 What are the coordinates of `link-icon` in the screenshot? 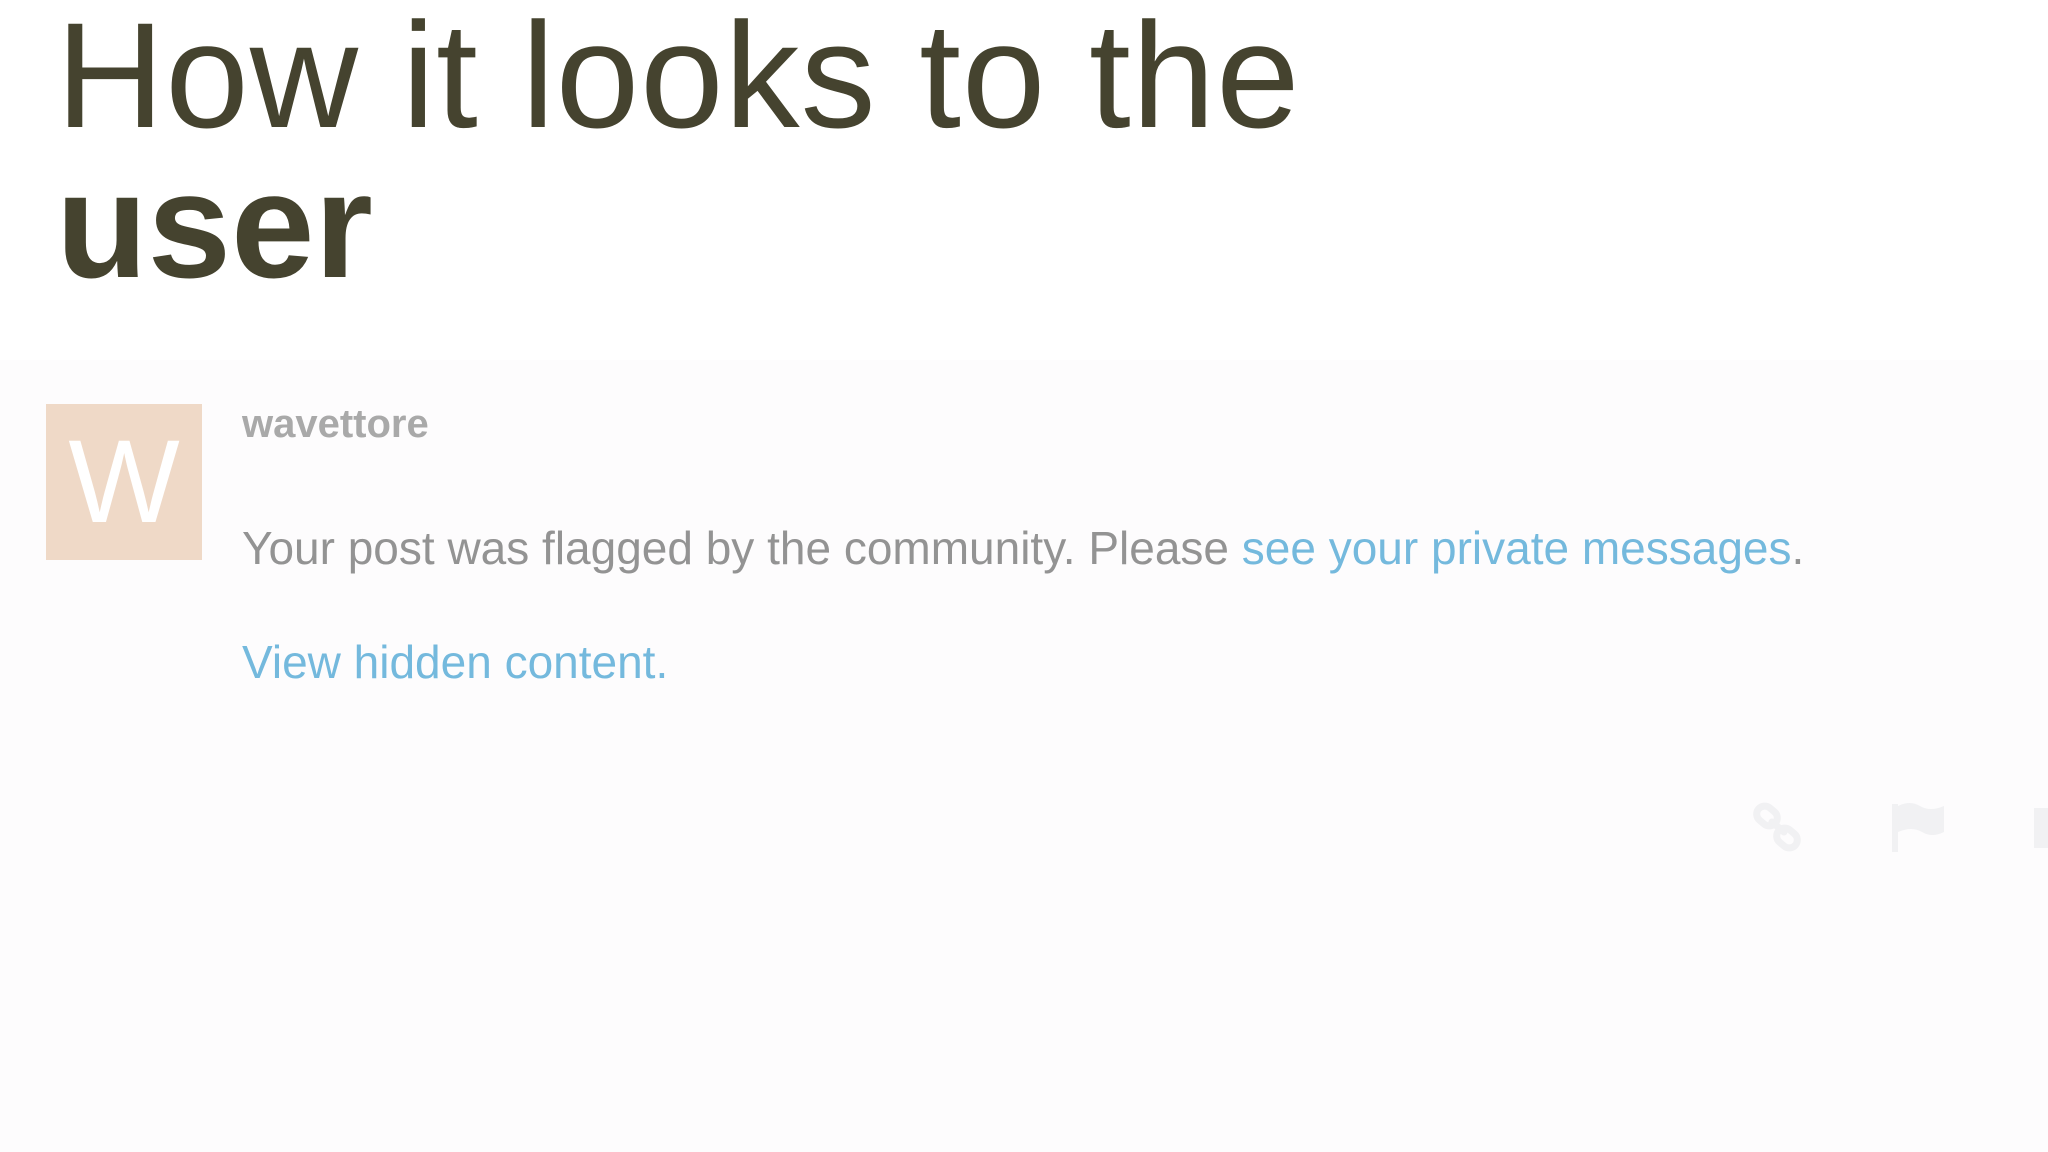 It's located at (1777, 827).